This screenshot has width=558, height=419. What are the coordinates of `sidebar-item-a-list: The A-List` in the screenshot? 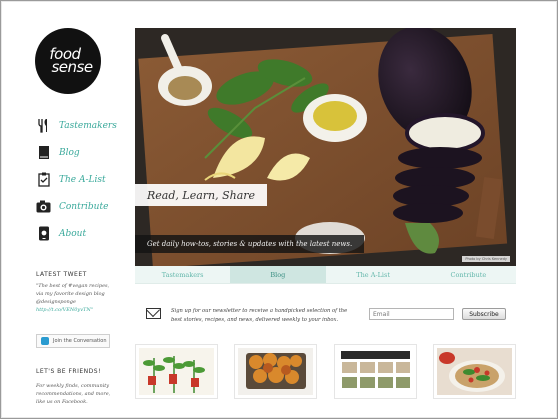 It's located at (81, 179).